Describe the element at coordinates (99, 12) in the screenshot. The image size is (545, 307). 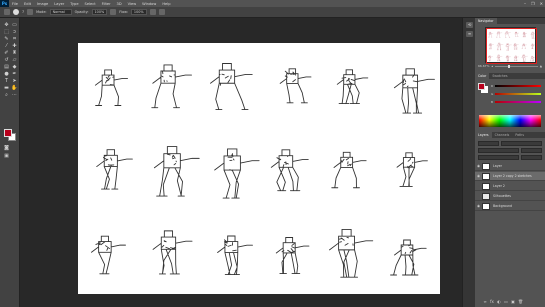
I see `opacity-field: 100%` at that location.